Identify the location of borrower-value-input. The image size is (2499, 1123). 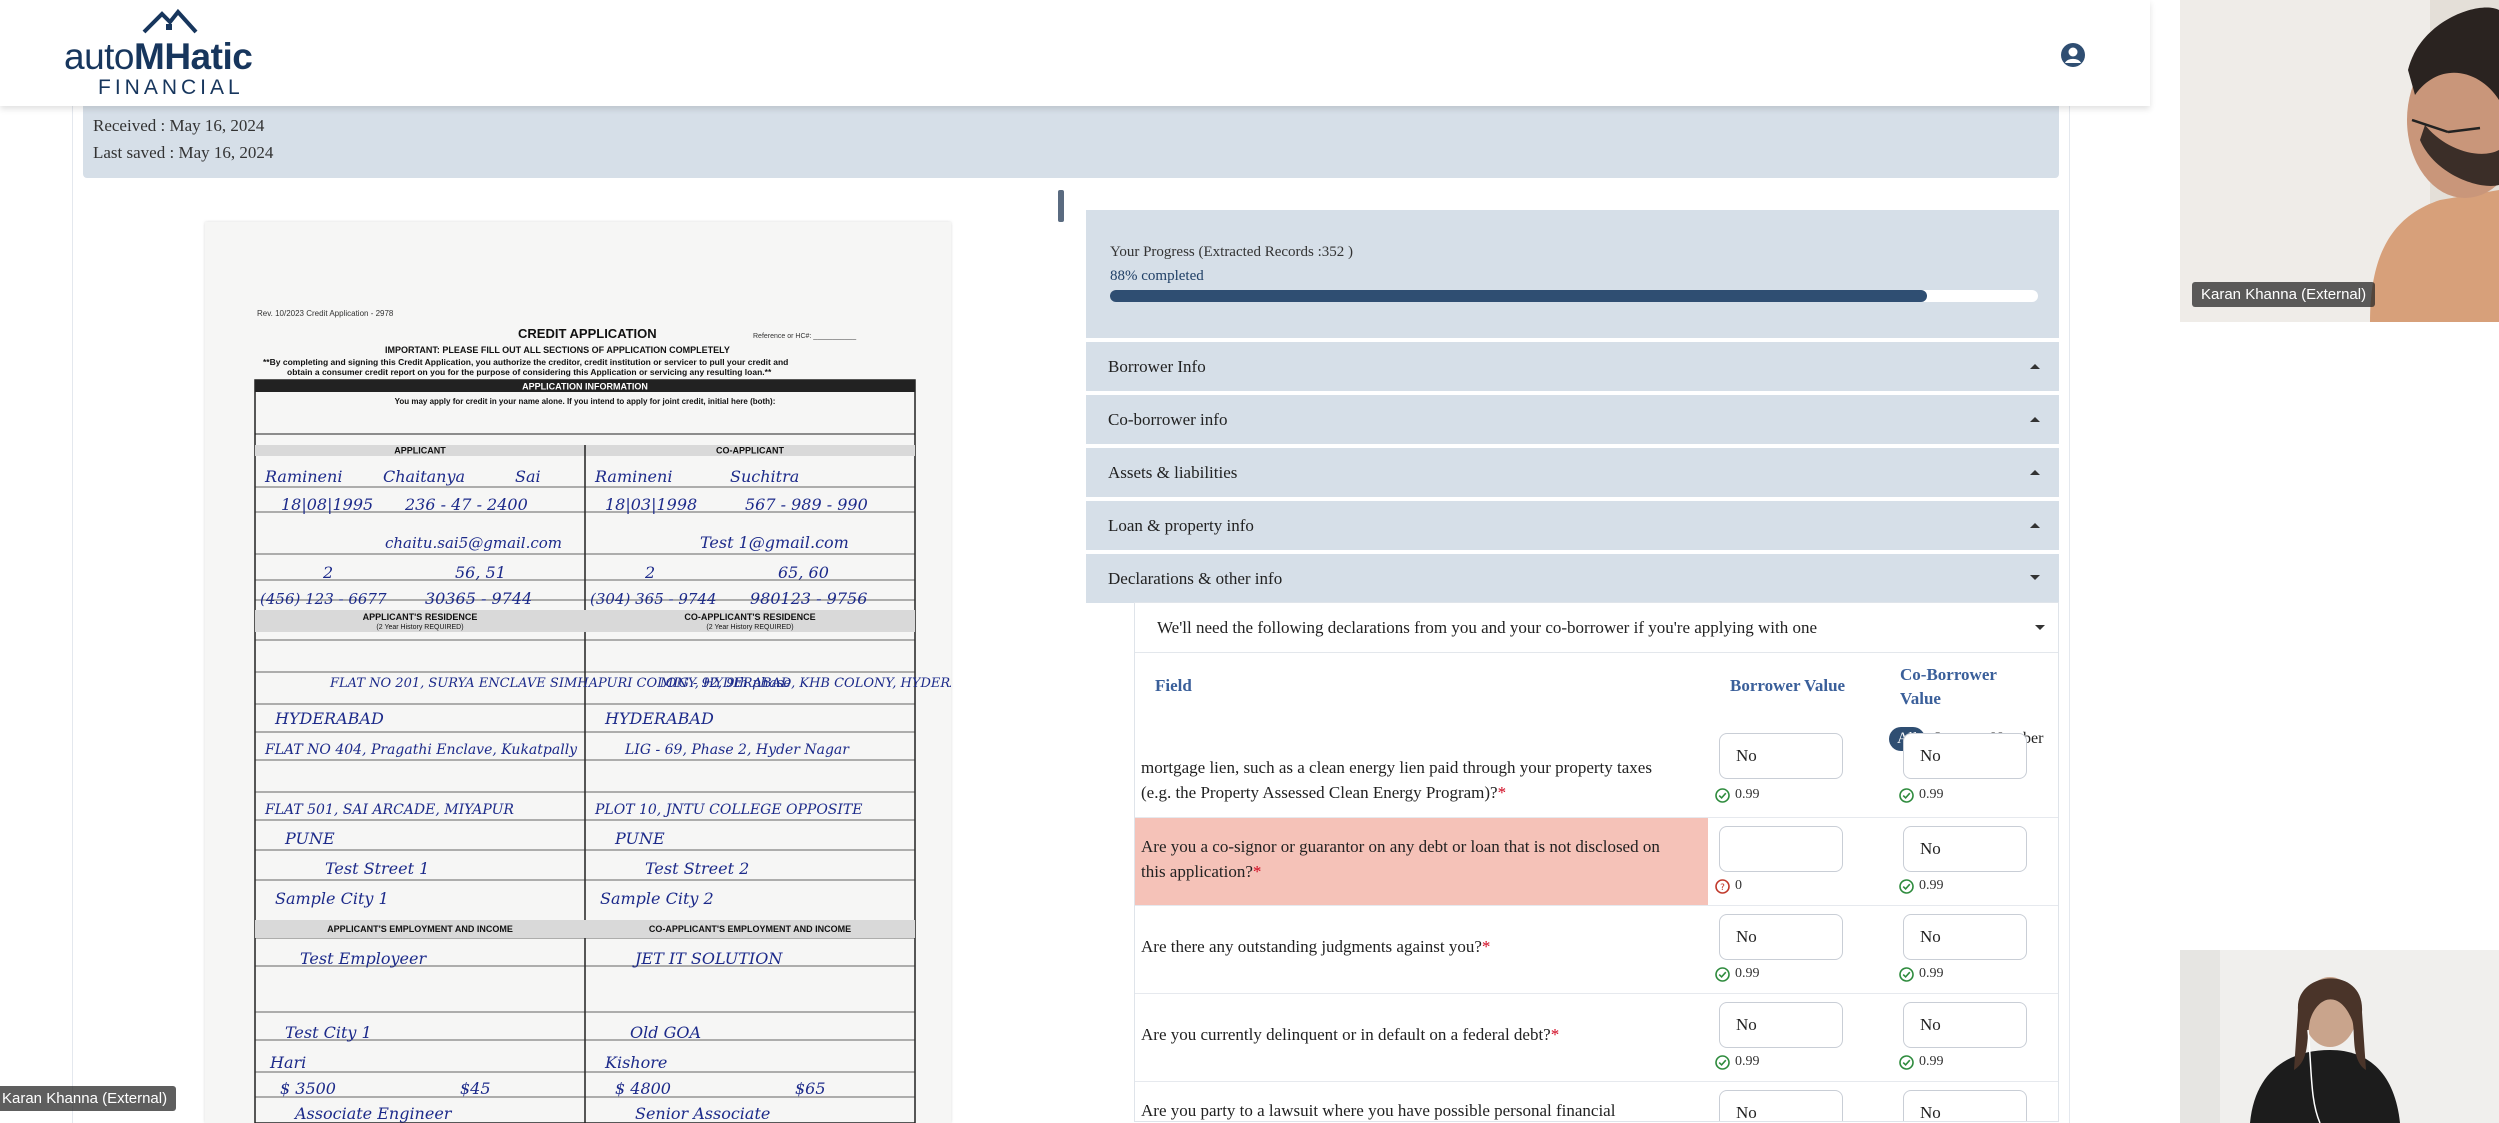
(1781, 849).